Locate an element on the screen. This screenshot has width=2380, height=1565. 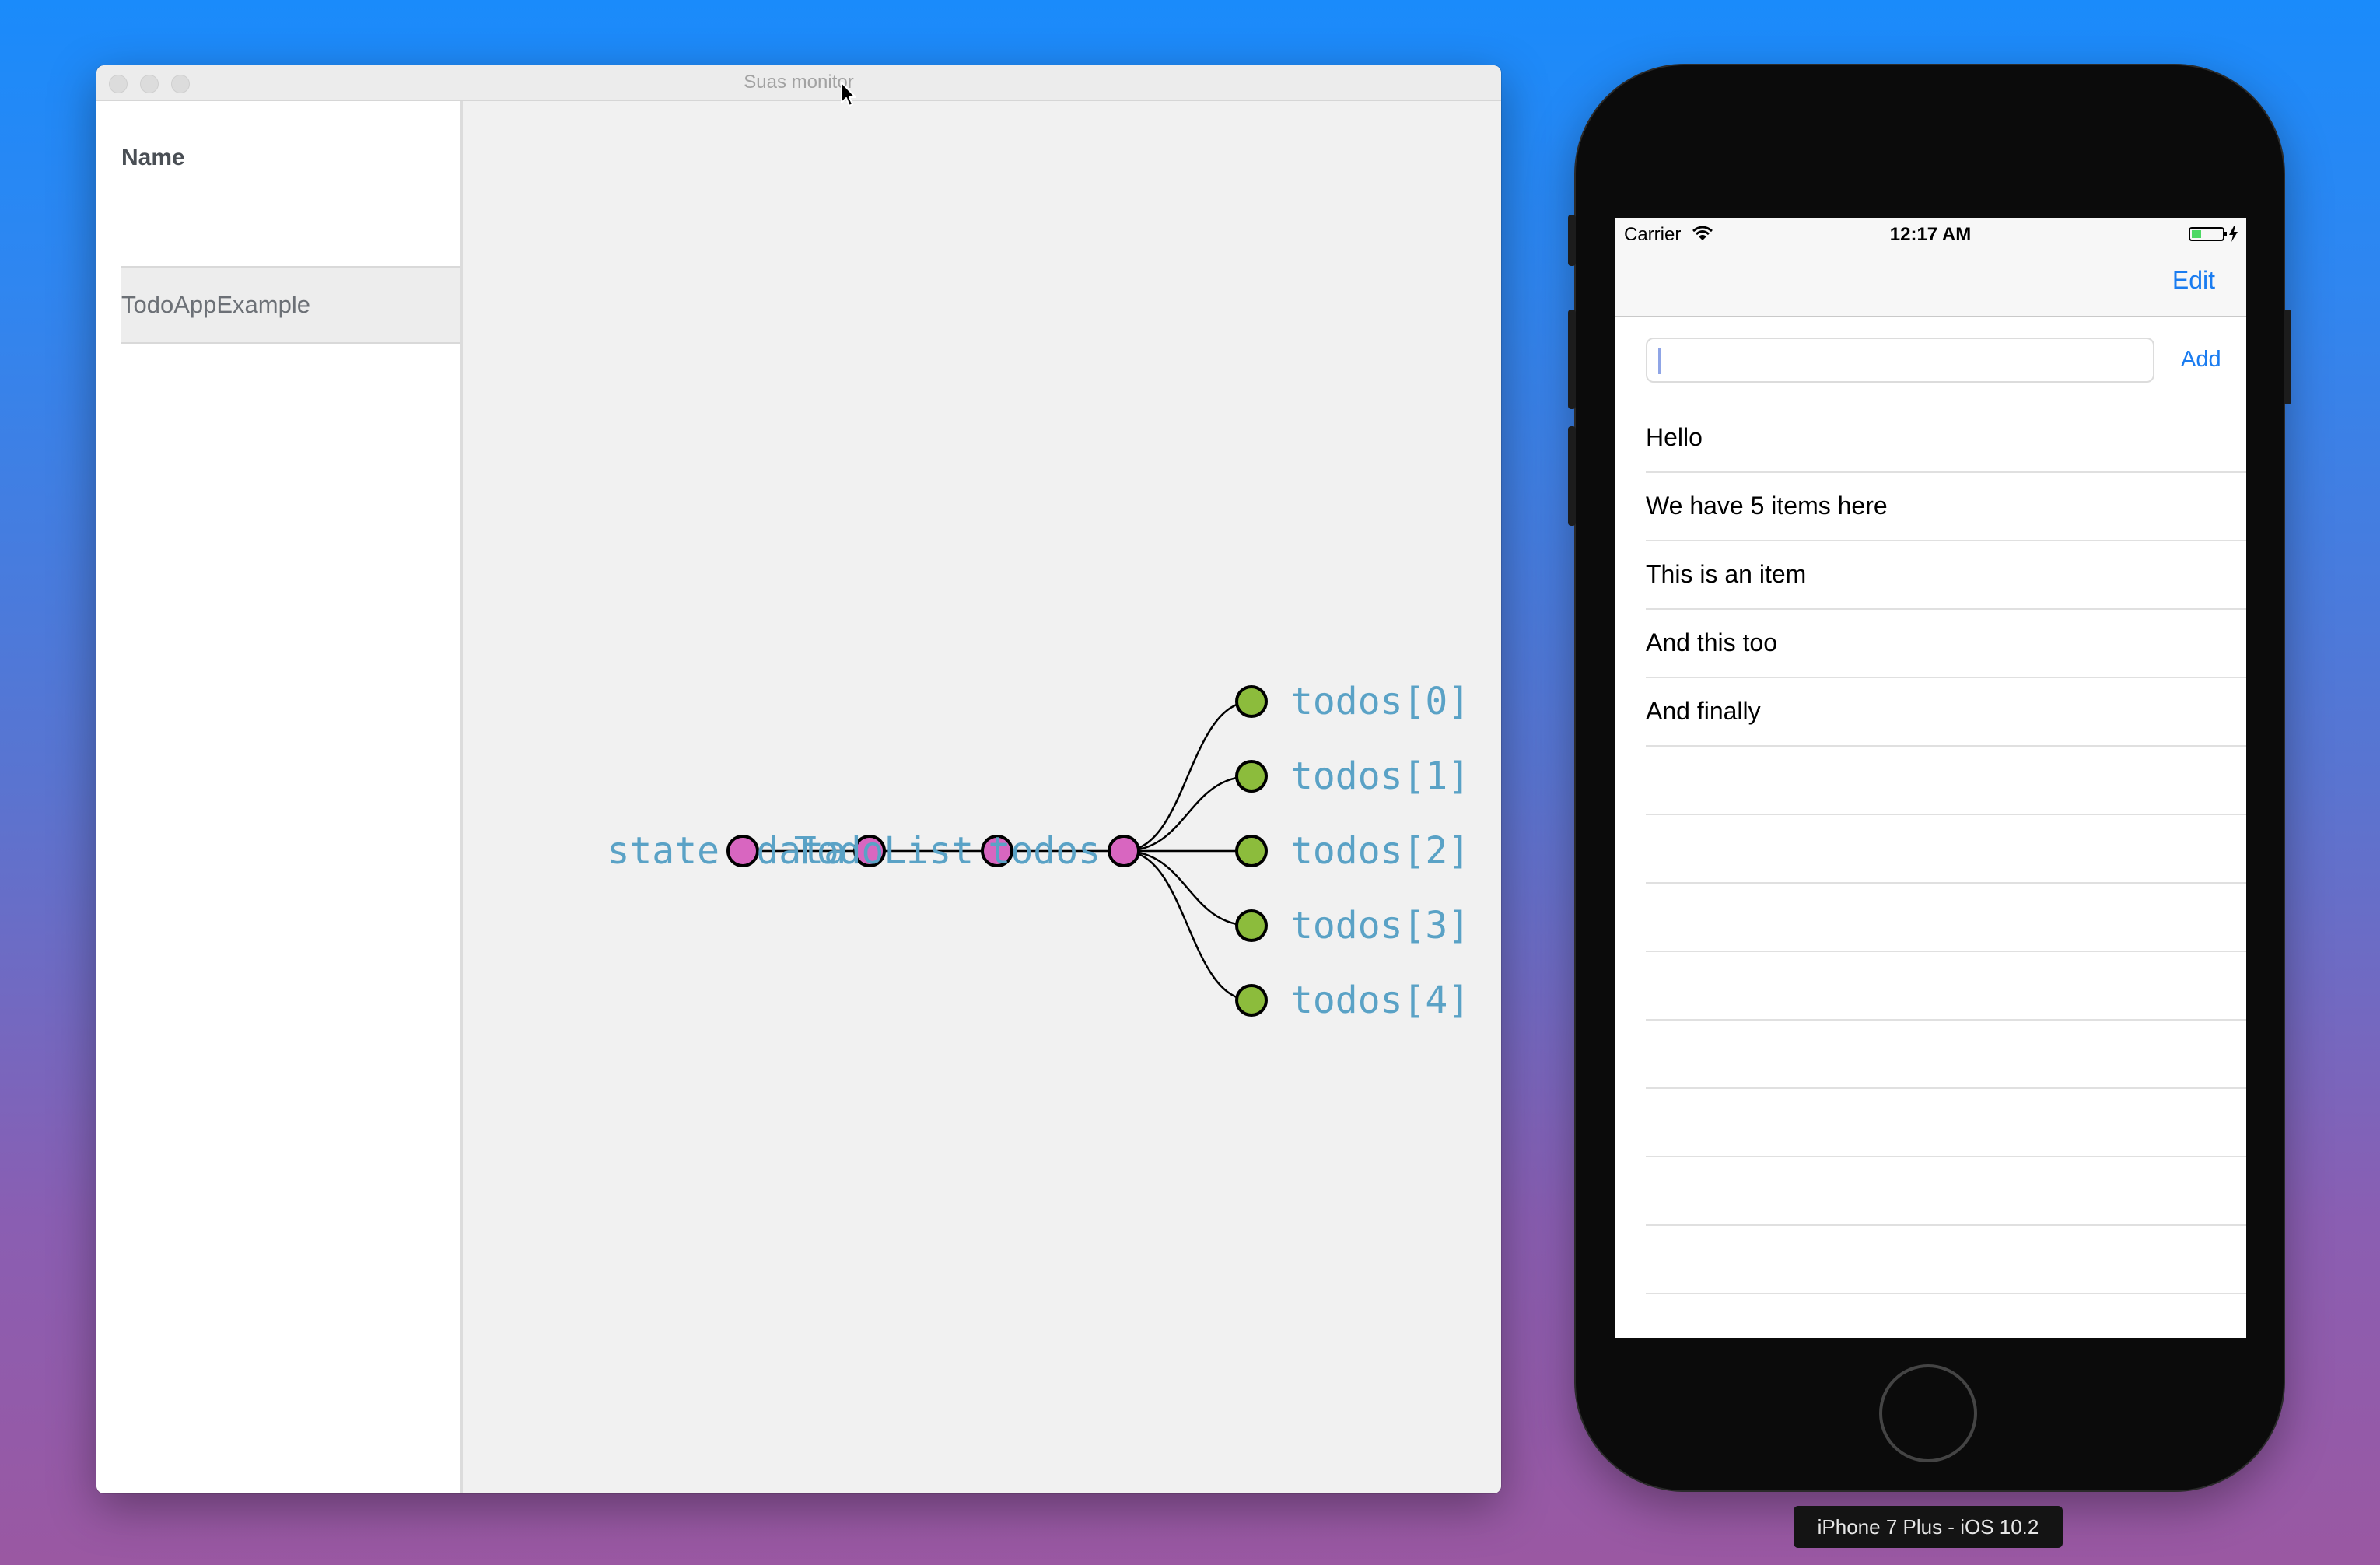
todo-row: This is an item is located at coordinates (1946, 575).